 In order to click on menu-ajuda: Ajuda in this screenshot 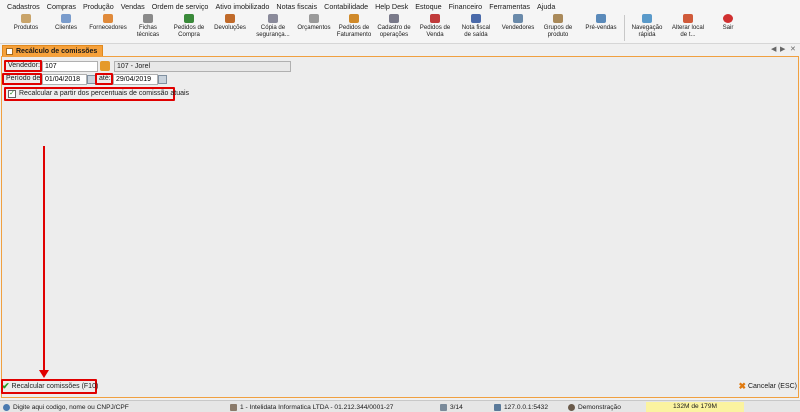, I will do `click(546, 6)`.